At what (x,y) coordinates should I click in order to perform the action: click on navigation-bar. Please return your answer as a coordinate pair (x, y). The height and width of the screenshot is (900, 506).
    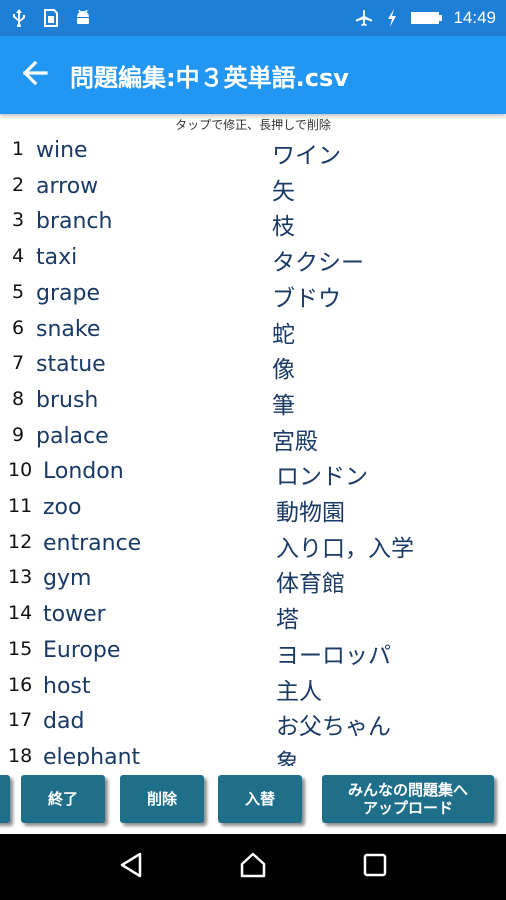
    Looking at the image, I should click on (253, 867).